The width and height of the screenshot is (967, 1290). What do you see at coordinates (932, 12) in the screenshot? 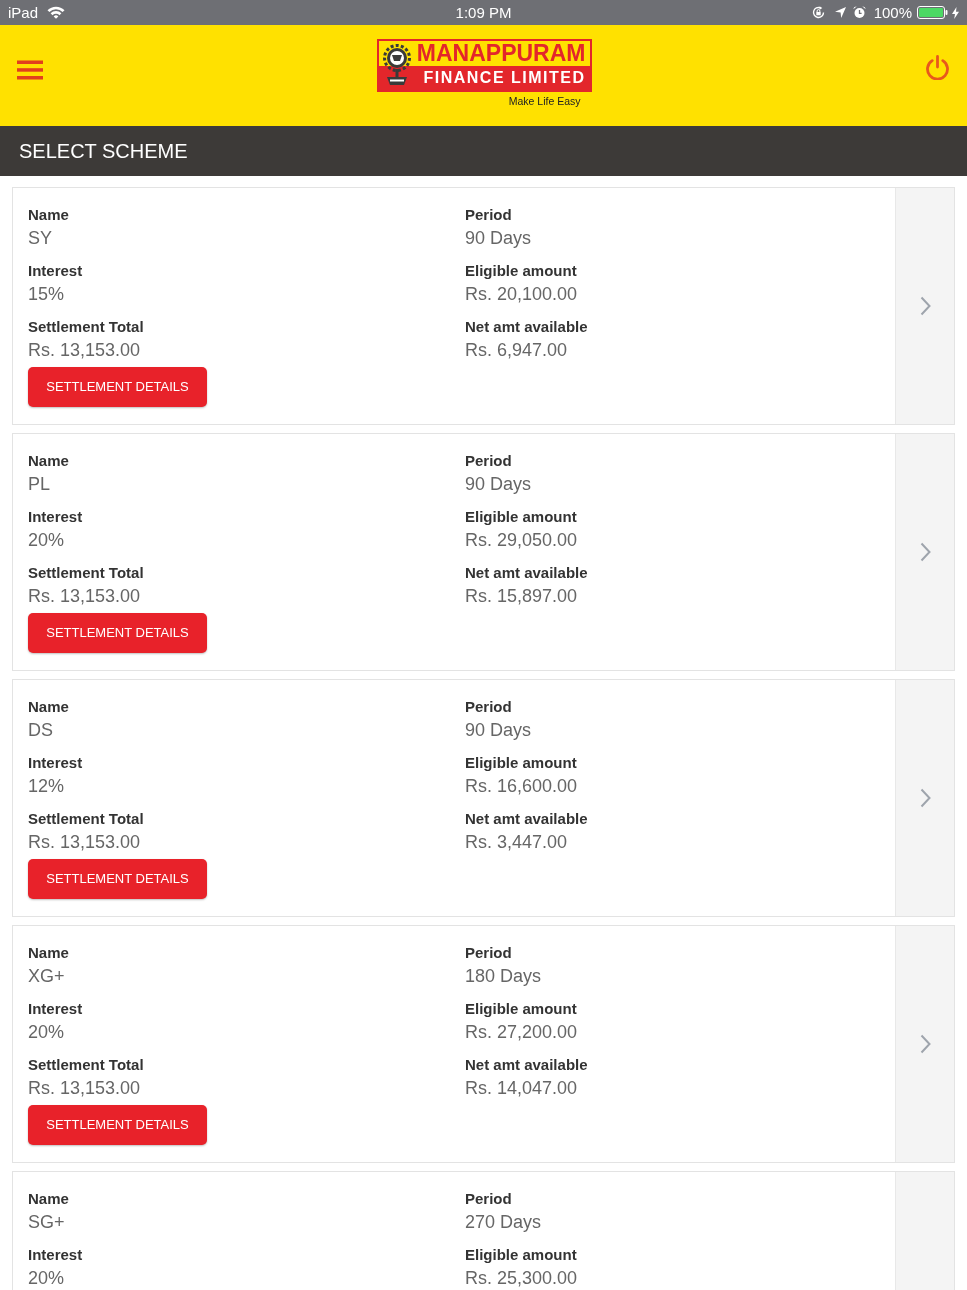
I see `battery-icon` at bounding box center [932, 12].